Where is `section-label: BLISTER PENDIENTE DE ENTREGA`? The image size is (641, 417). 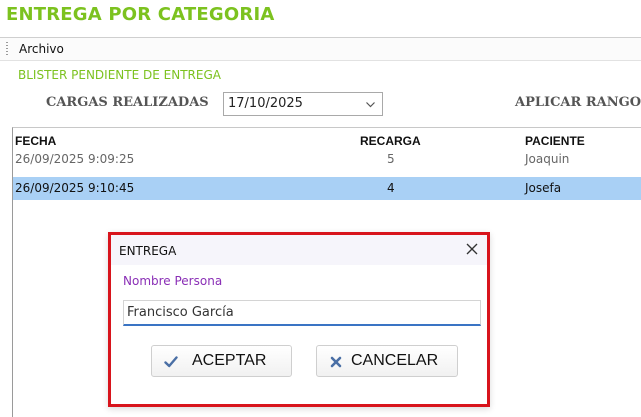
section-label: BLISTER PENDIENTE DE ENTREGA is located at coordinates (119, 75).